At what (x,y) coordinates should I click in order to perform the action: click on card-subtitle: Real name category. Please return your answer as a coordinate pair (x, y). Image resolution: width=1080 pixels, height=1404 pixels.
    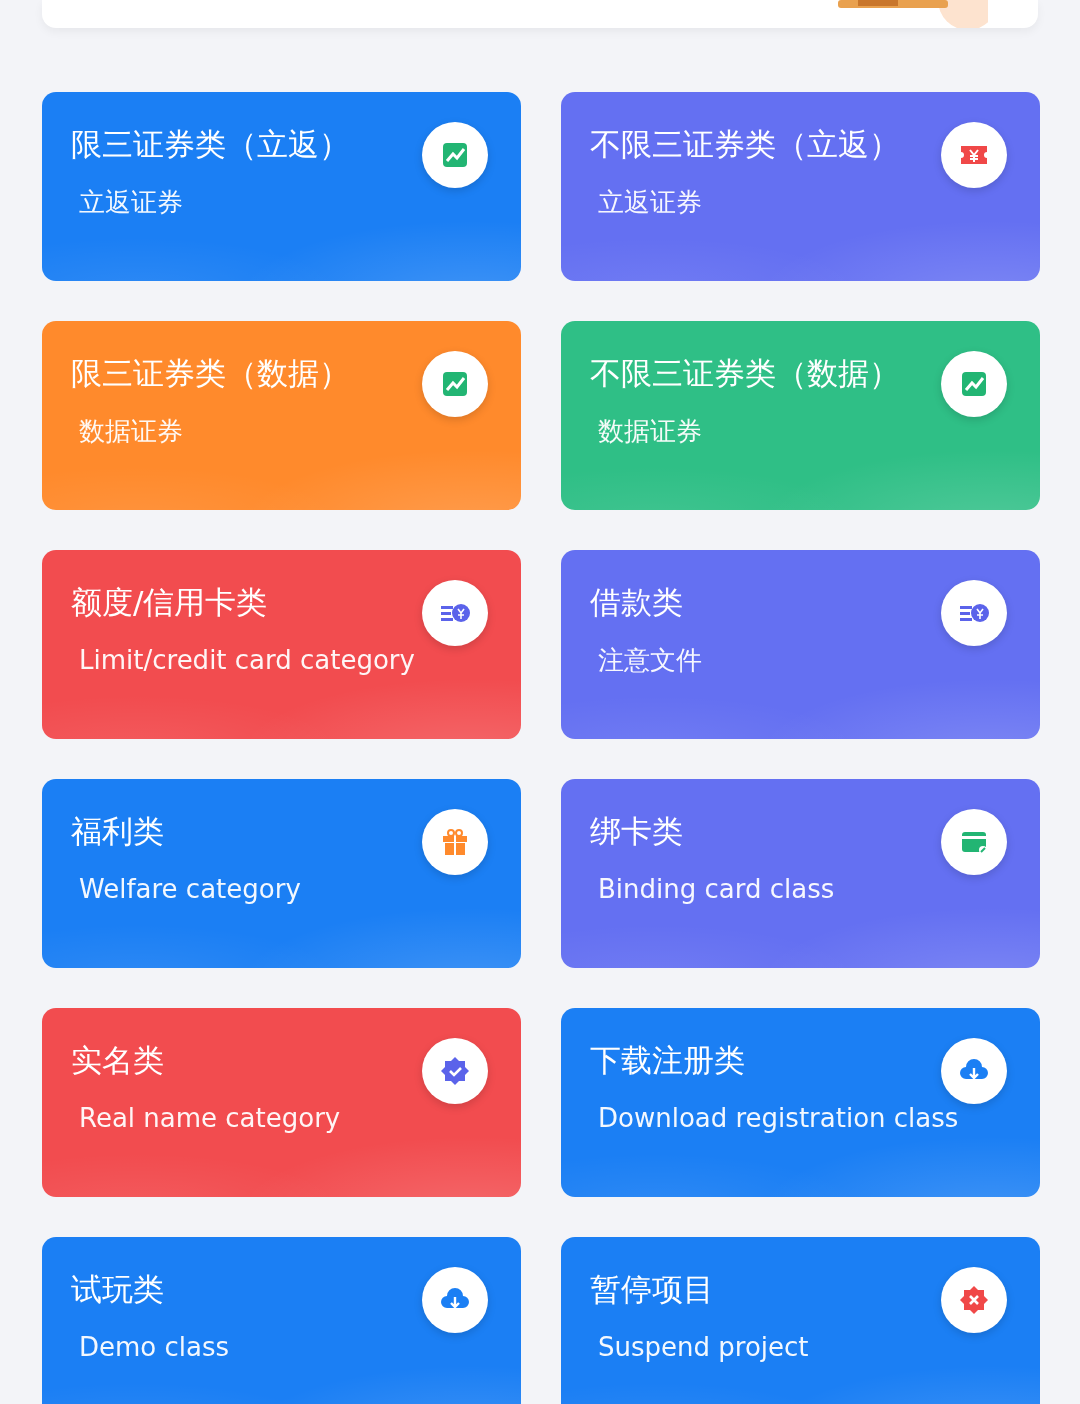
    Looking at the image, I should click on (210, 1119).